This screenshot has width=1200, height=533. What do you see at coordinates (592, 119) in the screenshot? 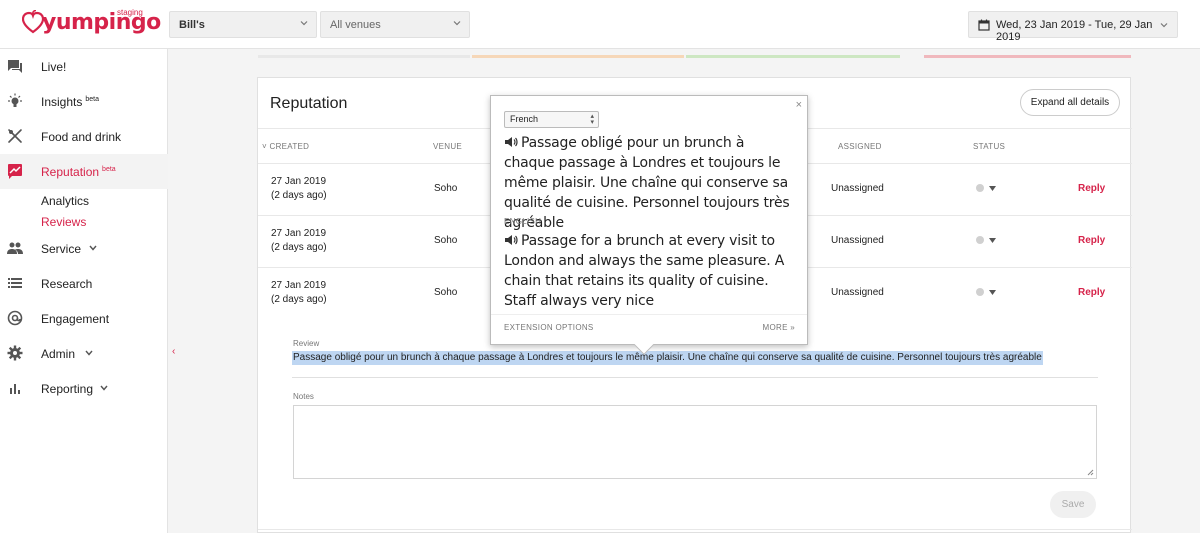
I see `select-arrows-icon: ▴ ▾` at bounding box center [592, 119].